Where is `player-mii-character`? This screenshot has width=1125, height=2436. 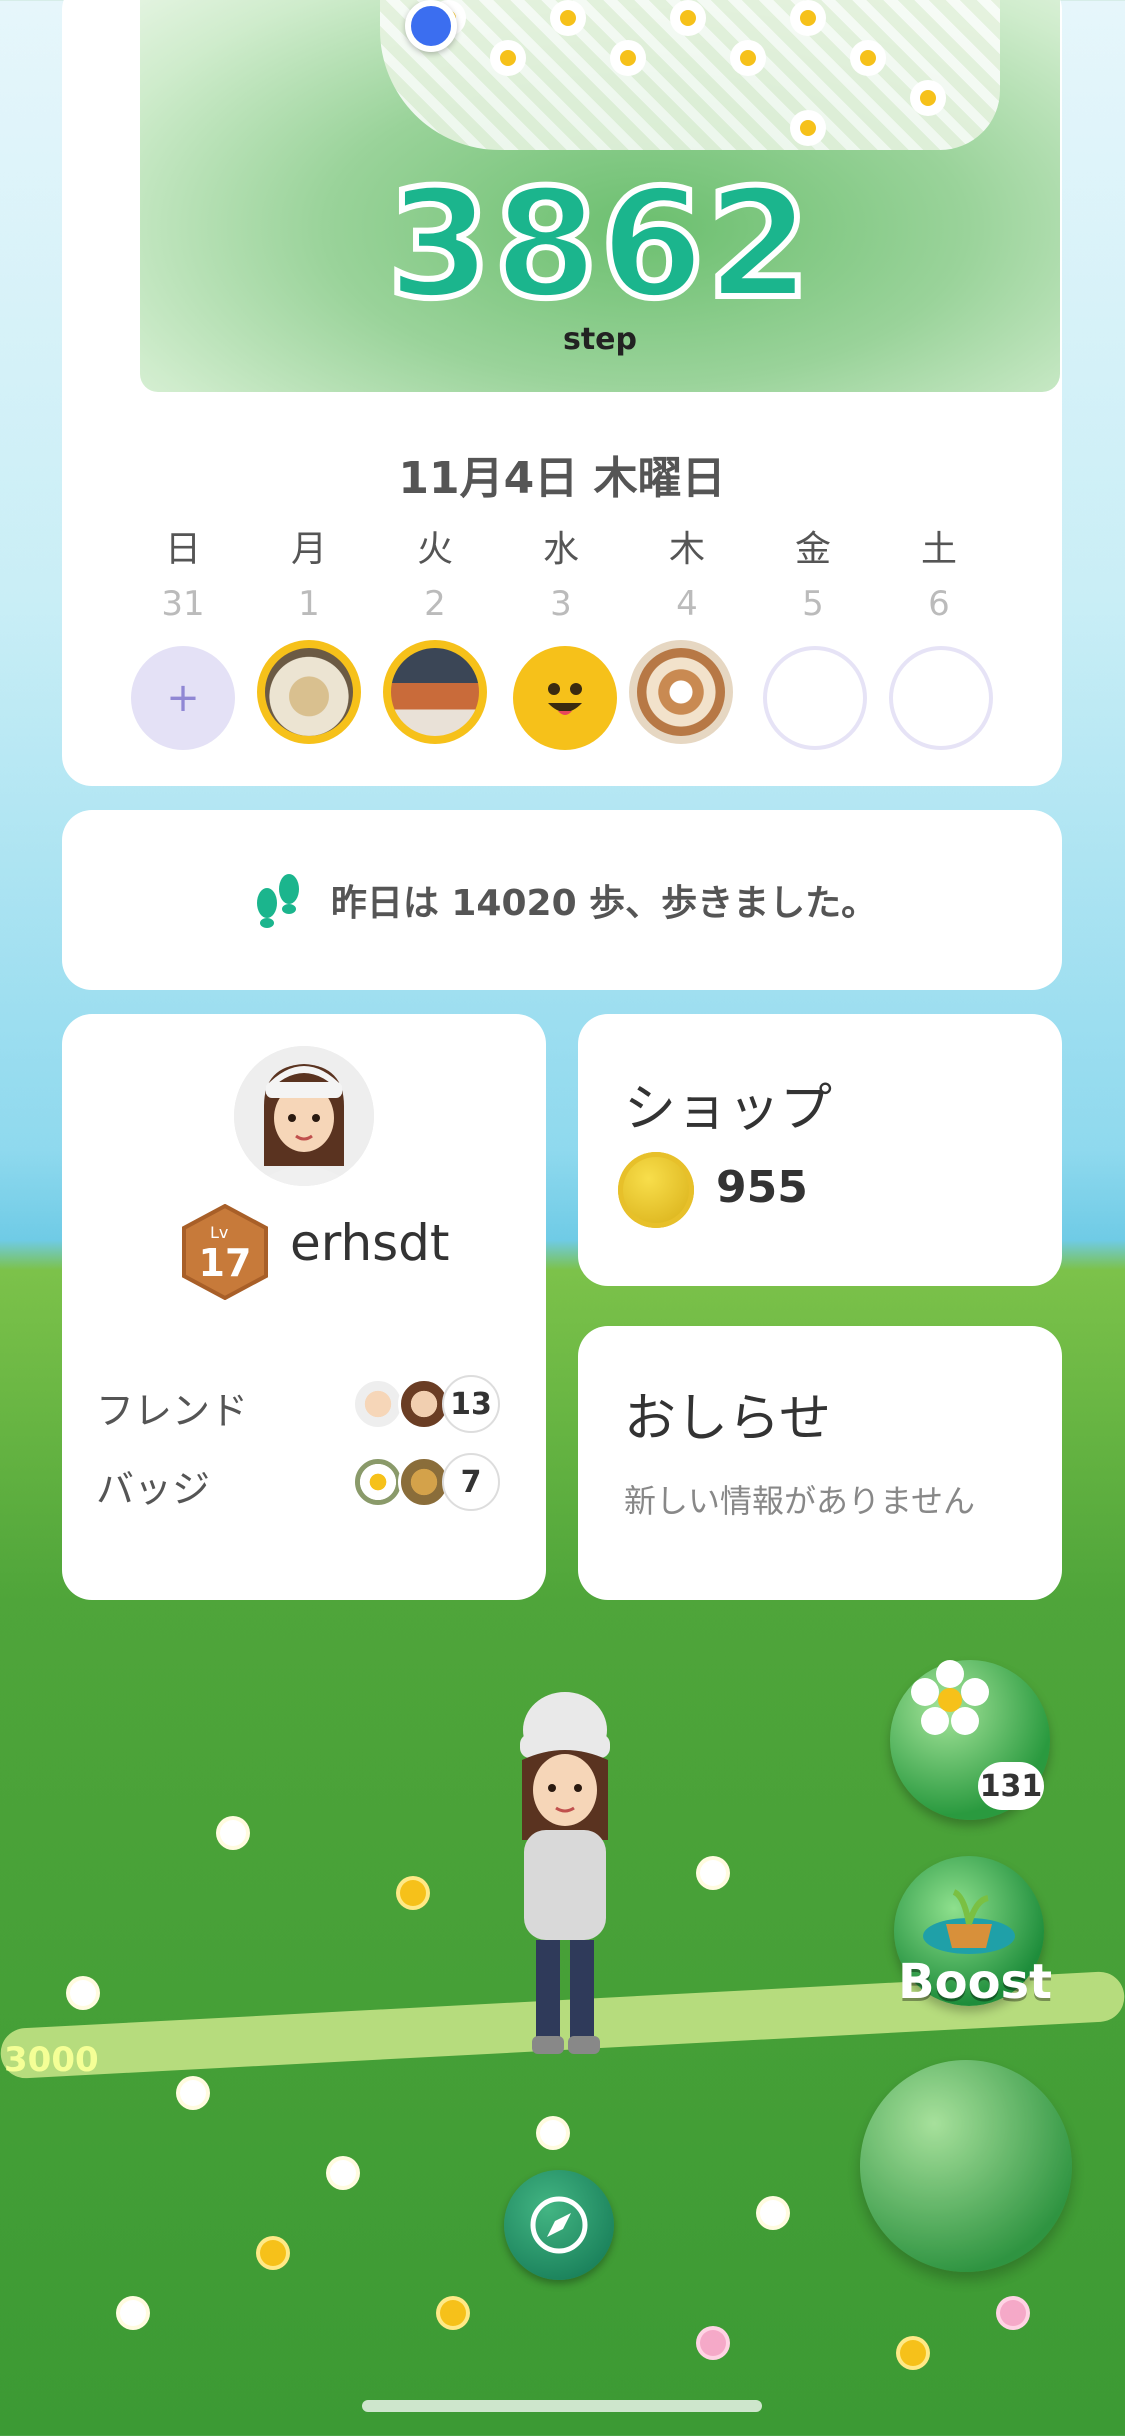 player-mii-character is located at coordinates (565, 1880).